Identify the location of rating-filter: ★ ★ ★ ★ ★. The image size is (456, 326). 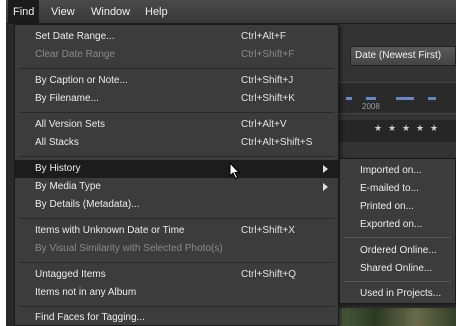
(396, 131).